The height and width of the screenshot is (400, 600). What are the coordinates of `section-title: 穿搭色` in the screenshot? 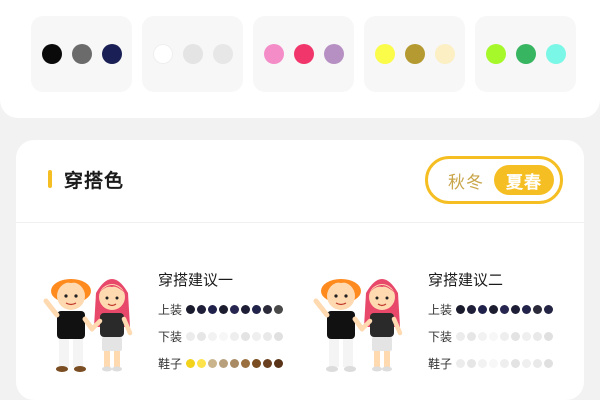 It's located at (94, 181).